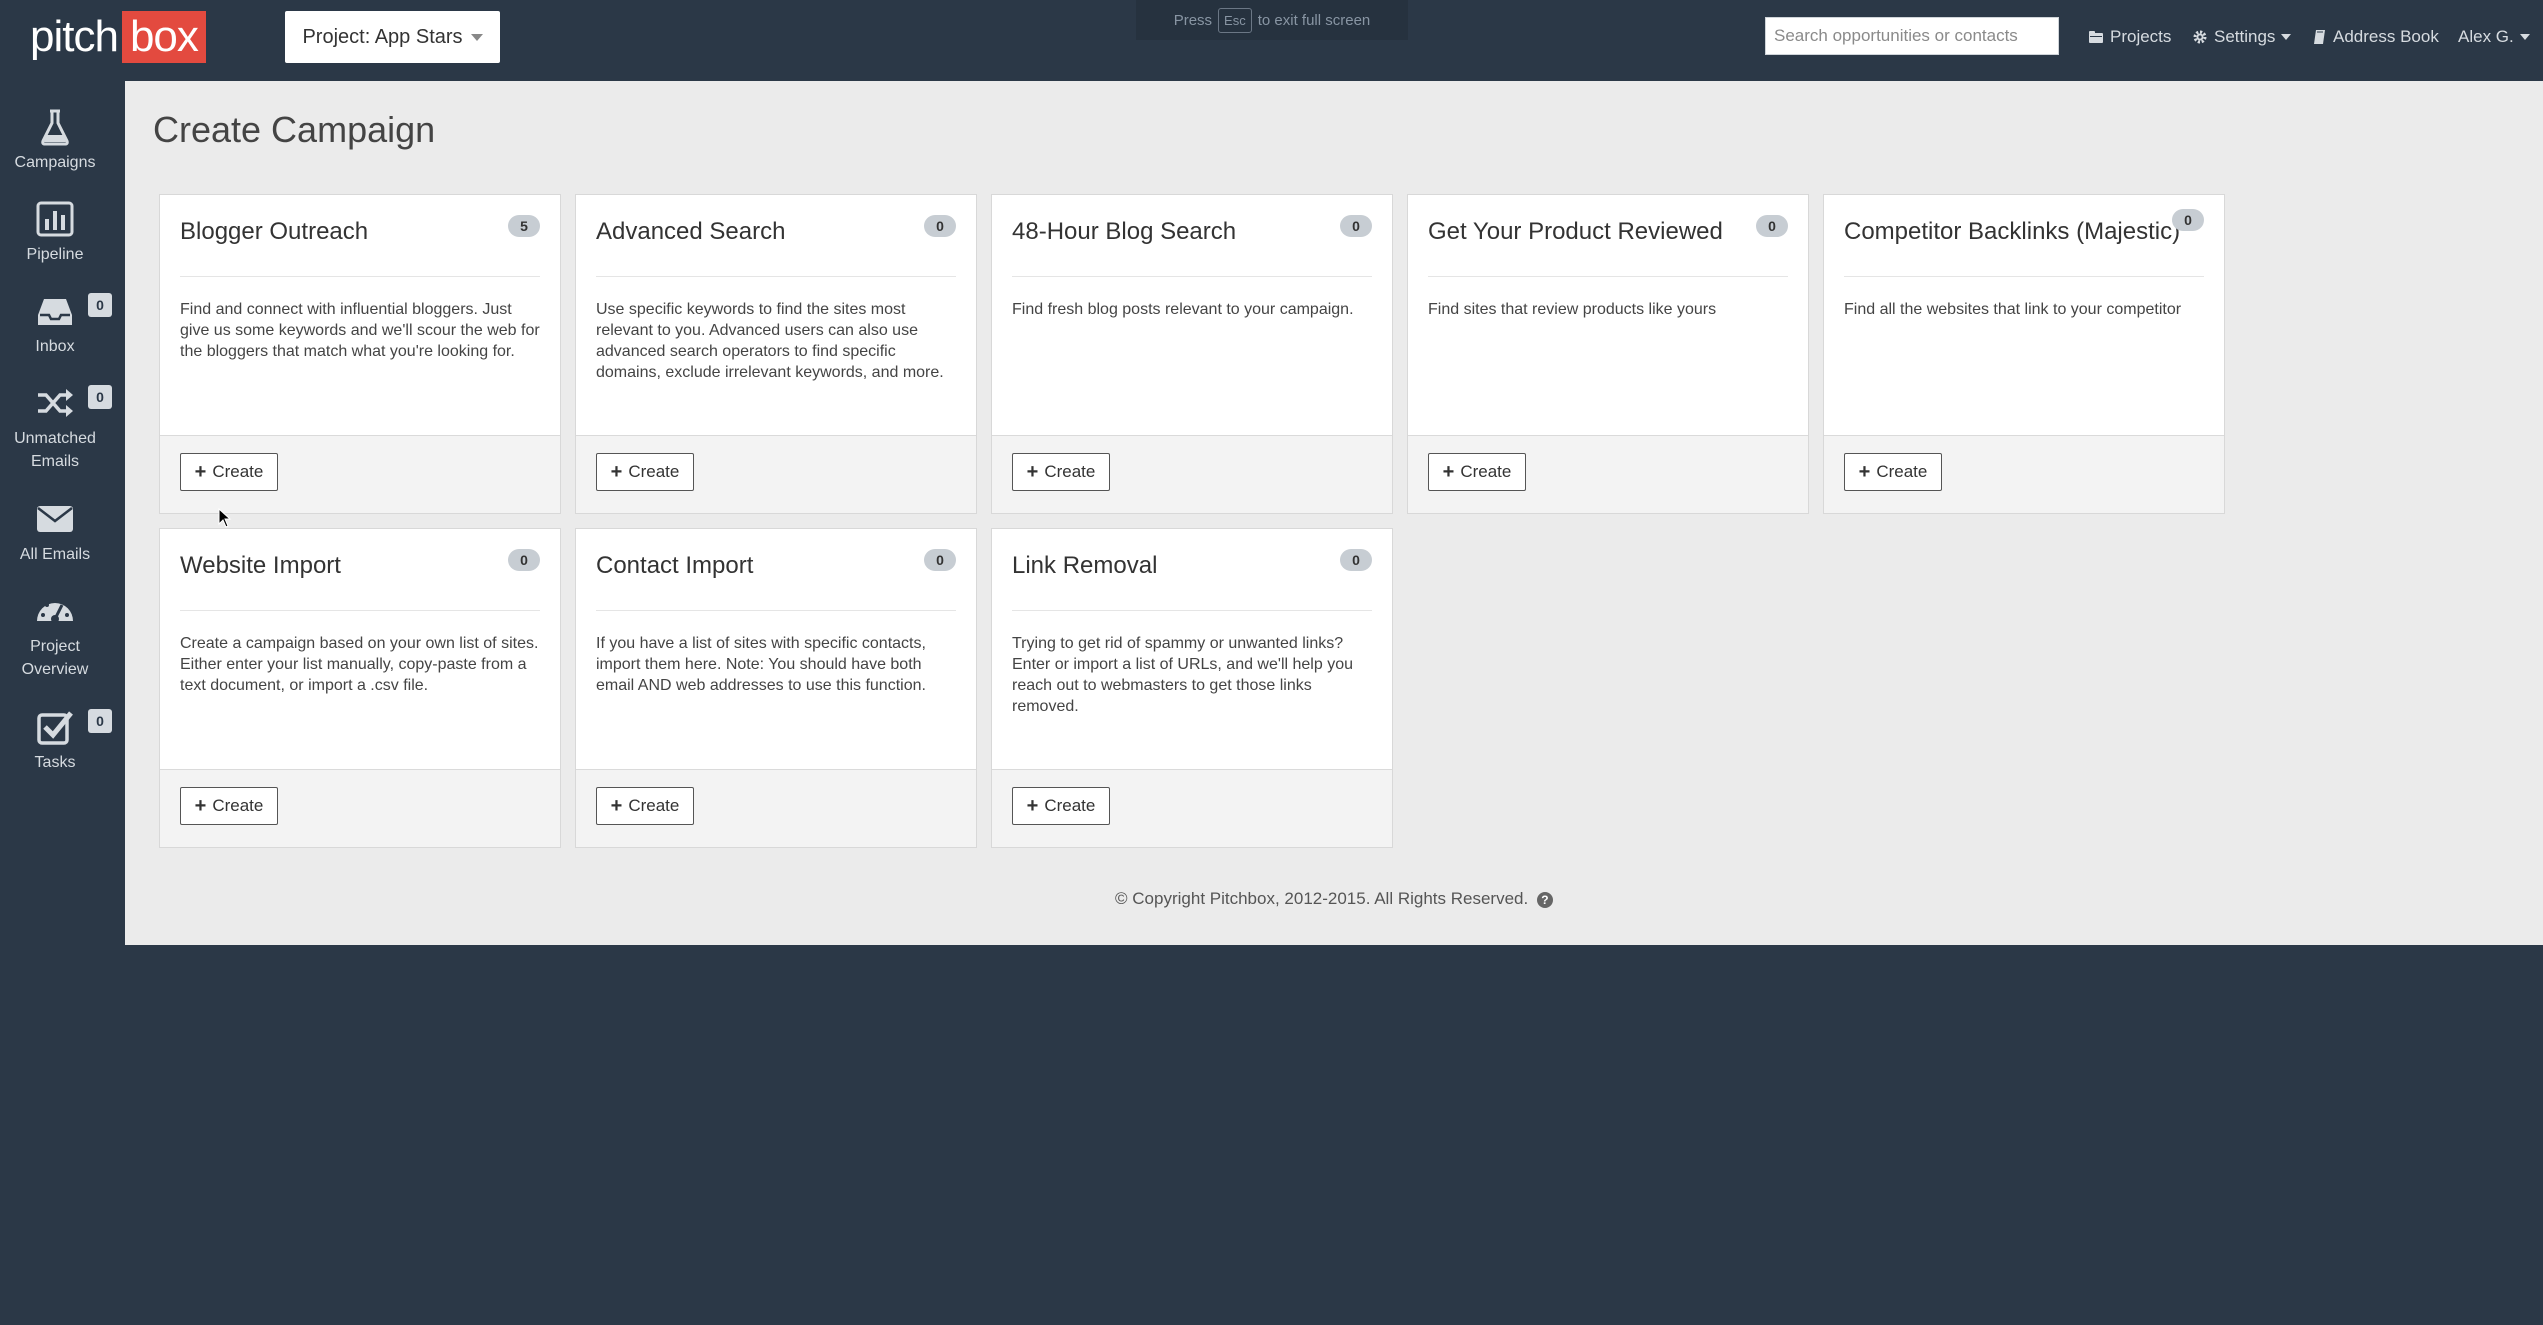  What do you see at coordinates (2242, 37) in the screenshot?
I see `nav-settings: Settings` at bounding box center [2242, 37].